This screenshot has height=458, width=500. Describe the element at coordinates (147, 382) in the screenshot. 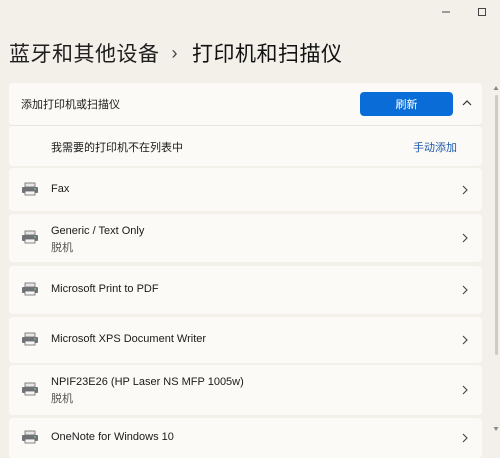

I see `printer-name: NPIF23E26 (HP Laser NS MFP 1005w)` at that location.